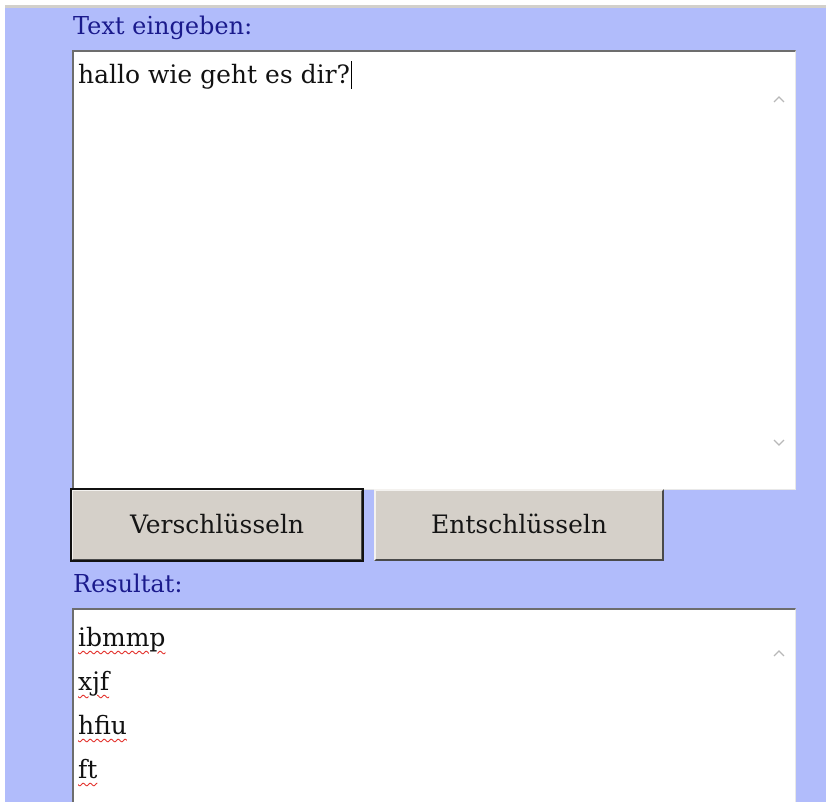 This screenshot has width=826, height=802. Describe the element at coordinates (121, 770) in the screenshot. I see `result-line-4: ft` at that location.